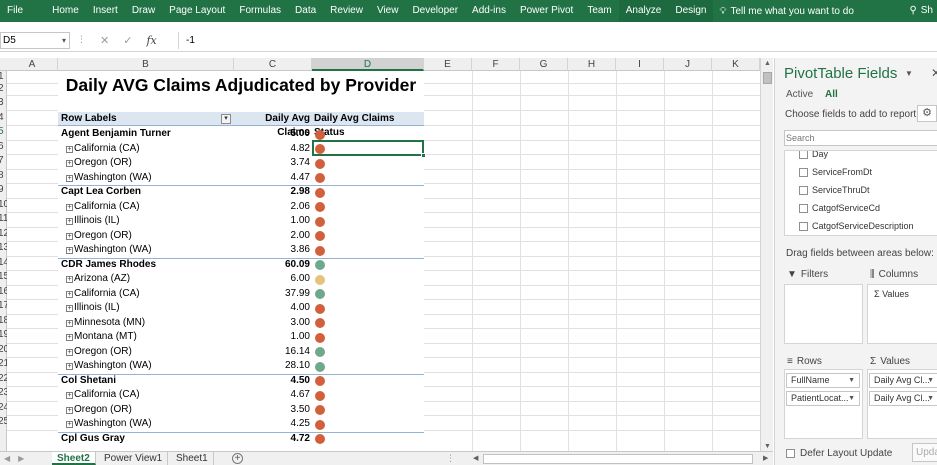 The width and height of the screenshot is (937, 465). Describe the element at coordinates (3, 335) in the screenshot. I see `row-header-19: 19` at that location.